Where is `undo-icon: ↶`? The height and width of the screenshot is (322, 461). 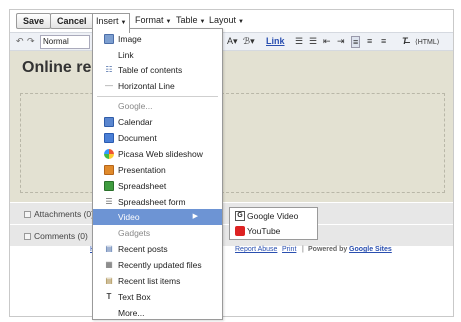
undo-icon: ↶ is located at coordinates (20, 41).